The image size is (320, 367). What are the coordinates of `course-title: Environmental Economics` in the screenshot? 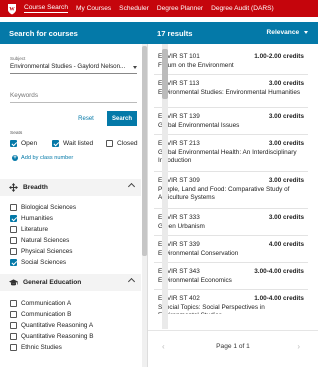 It's located at (195, 280).